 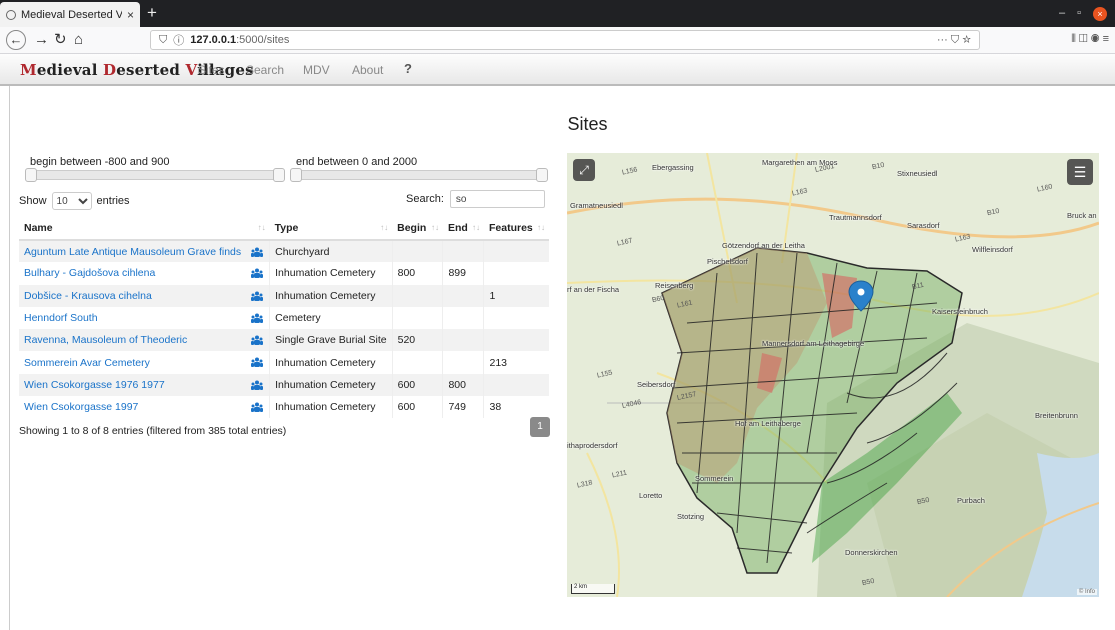 I want to click on site-begin-cell: 600, so click(x=417, y=407).